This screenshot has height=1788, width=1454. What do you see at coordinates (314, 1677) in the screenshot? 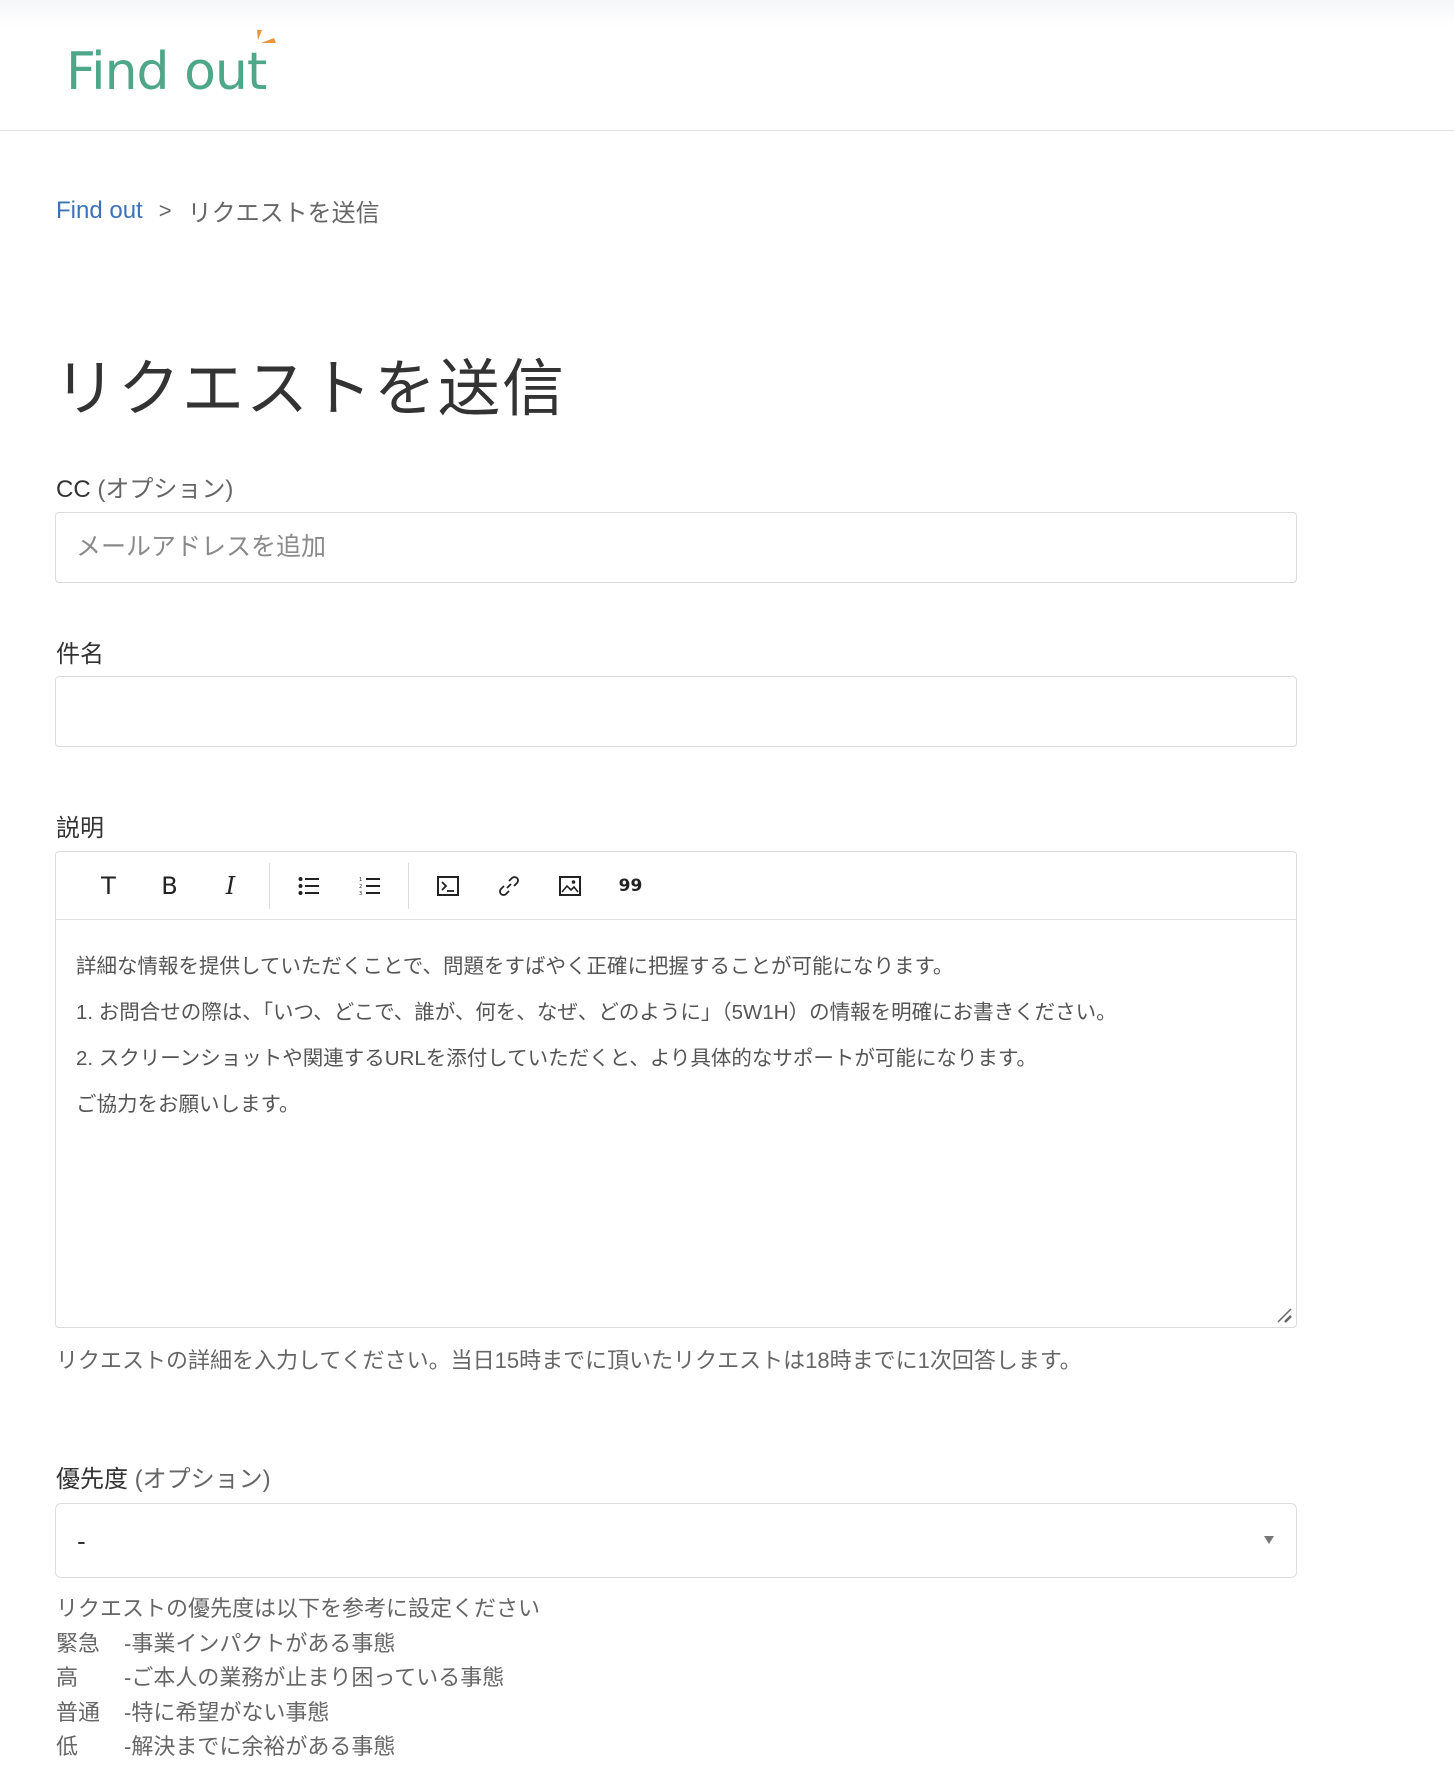
I see `priority-desc: -ご本人の業務が止まり困っている事態` at bounding box center [314, 1677].